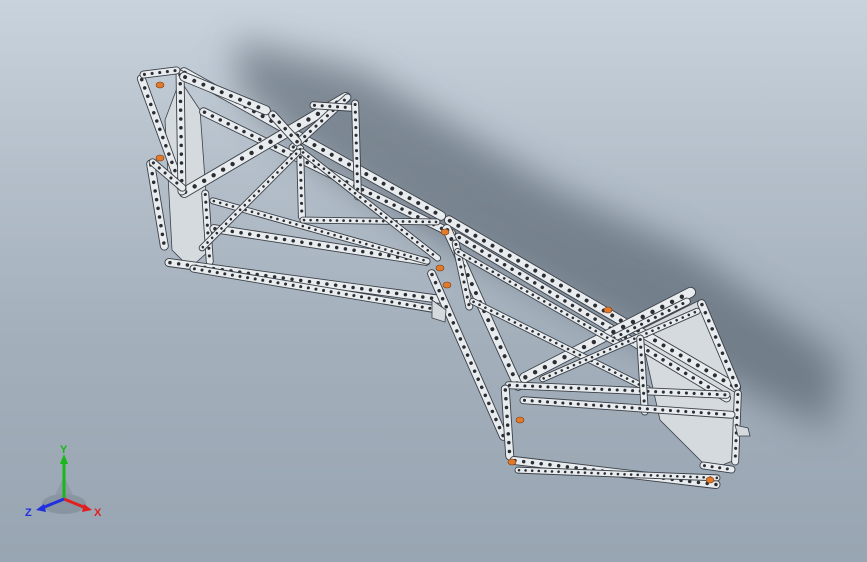  I want to click on right-upright-strip, so click(507, 422).